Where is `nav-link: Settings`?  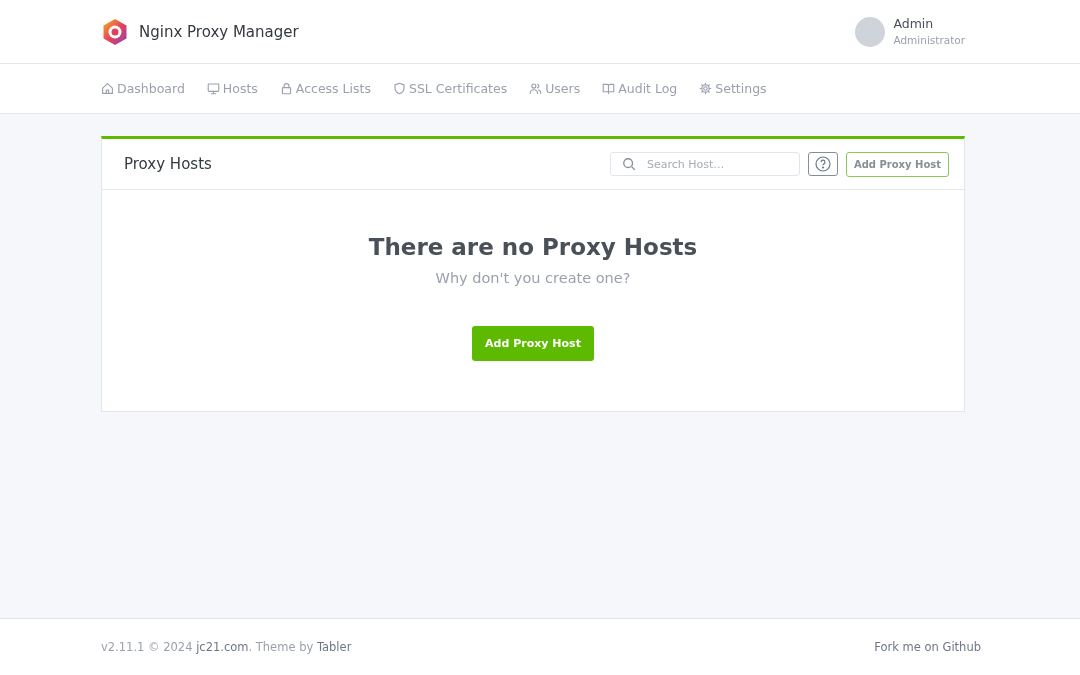
nav-link: Settings is located at coordinates (733, 88).